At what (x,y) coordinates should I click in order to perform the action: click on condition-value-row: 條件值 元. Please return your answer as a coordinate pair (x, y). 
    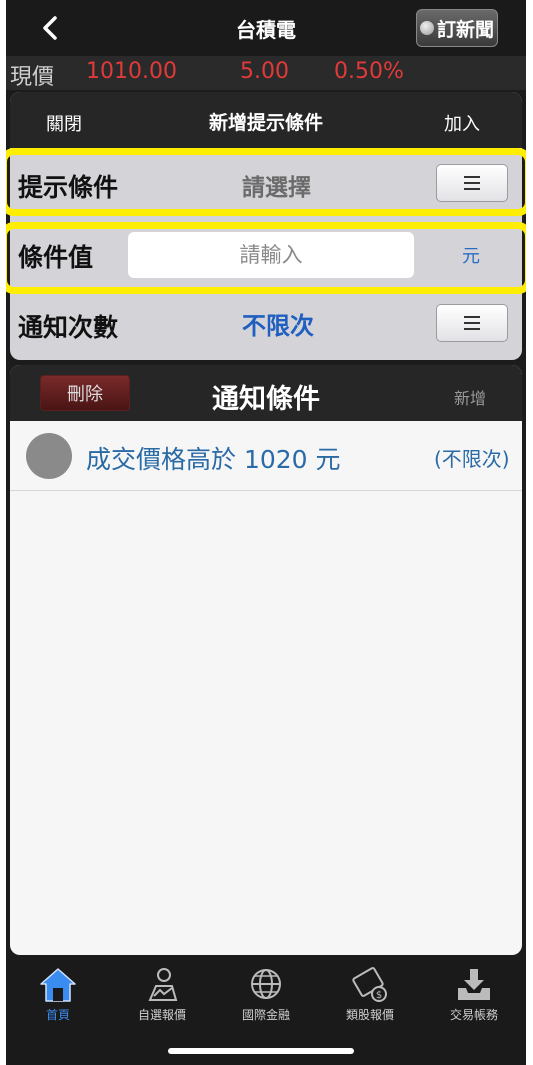
    Looking at the image, I should click on (266, 255).